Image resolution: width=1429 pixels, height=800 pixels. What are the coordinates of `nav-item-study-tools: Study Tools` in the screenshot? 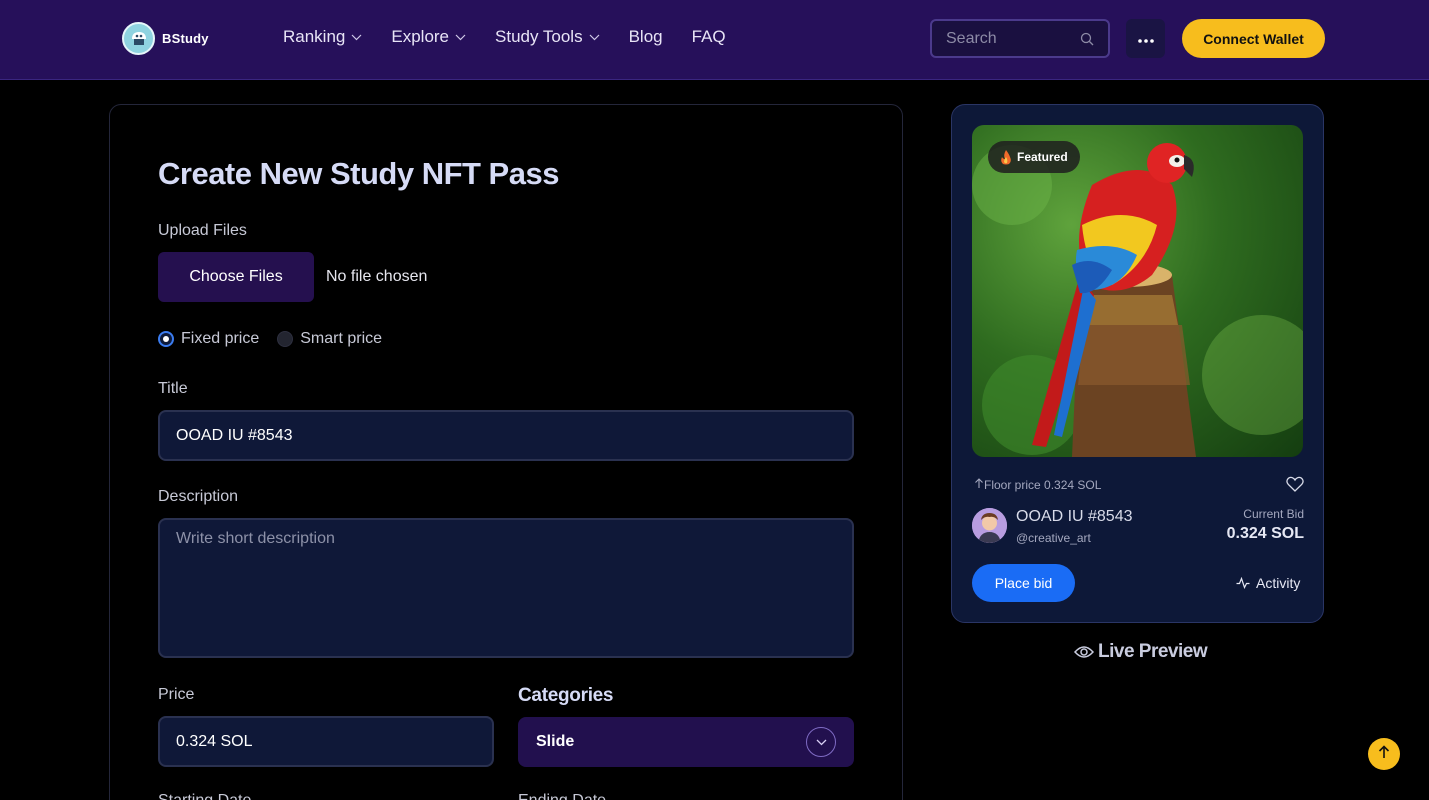 It's located at (547, 37).